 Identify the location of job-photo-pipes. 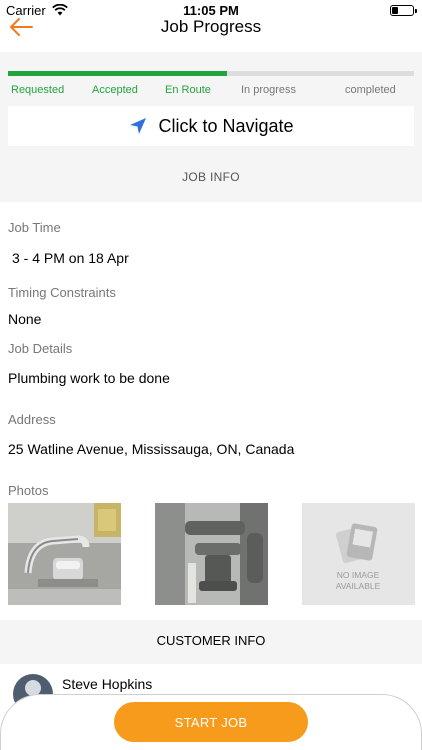
(211, 554).